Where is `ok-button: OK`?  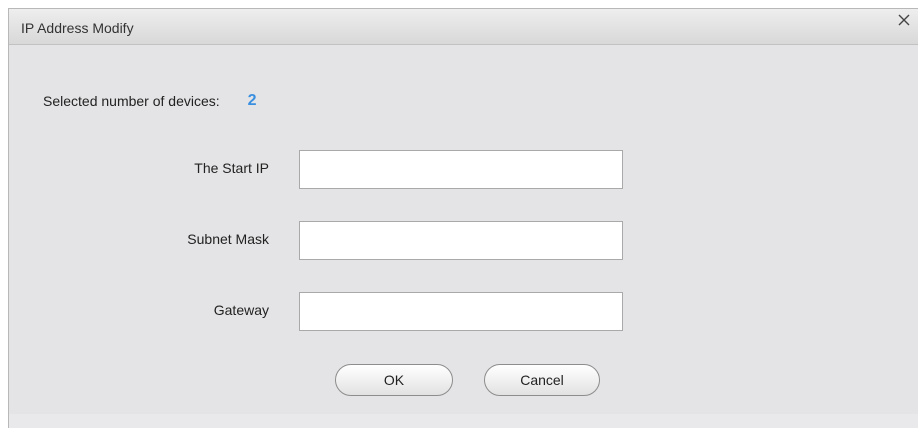
ok-button: OK is located at coordinates (394, 380).